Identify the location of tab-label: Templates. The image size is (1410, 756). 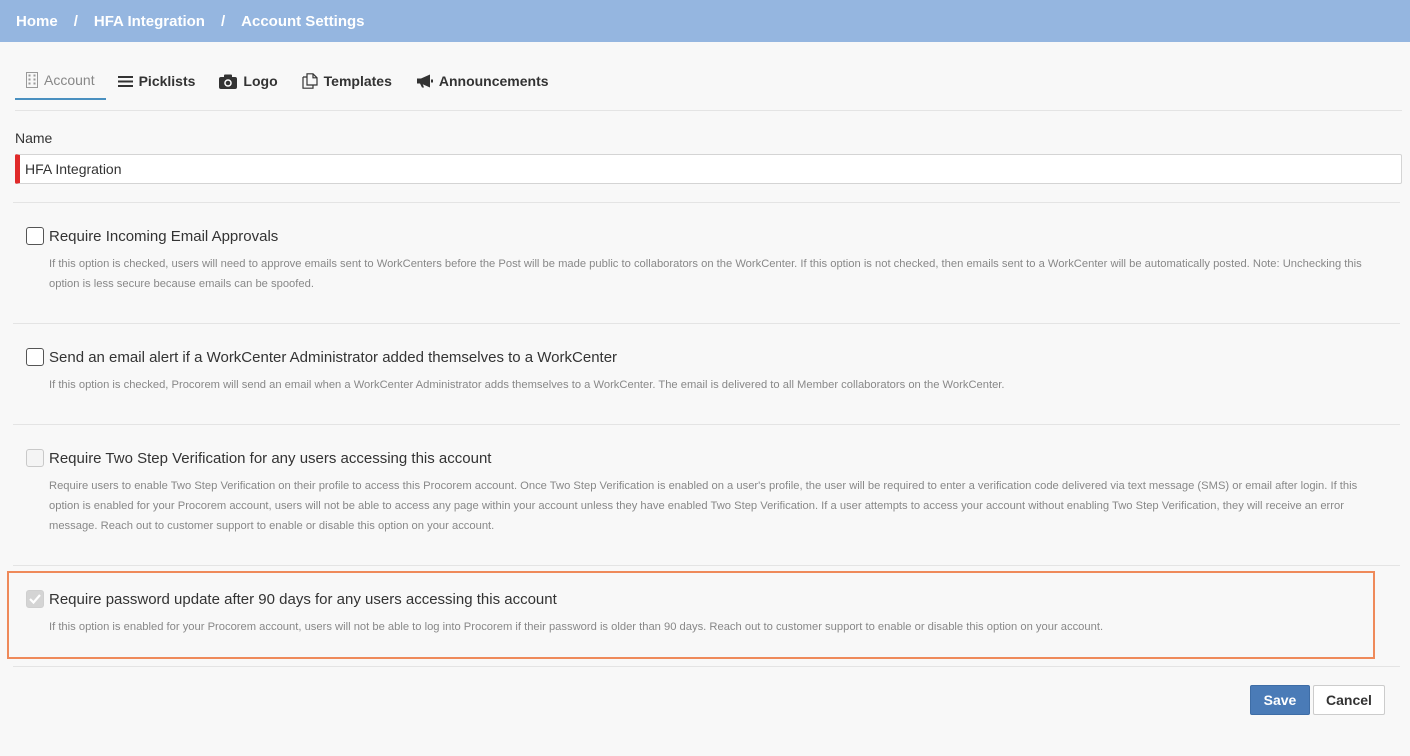
(357, 81).